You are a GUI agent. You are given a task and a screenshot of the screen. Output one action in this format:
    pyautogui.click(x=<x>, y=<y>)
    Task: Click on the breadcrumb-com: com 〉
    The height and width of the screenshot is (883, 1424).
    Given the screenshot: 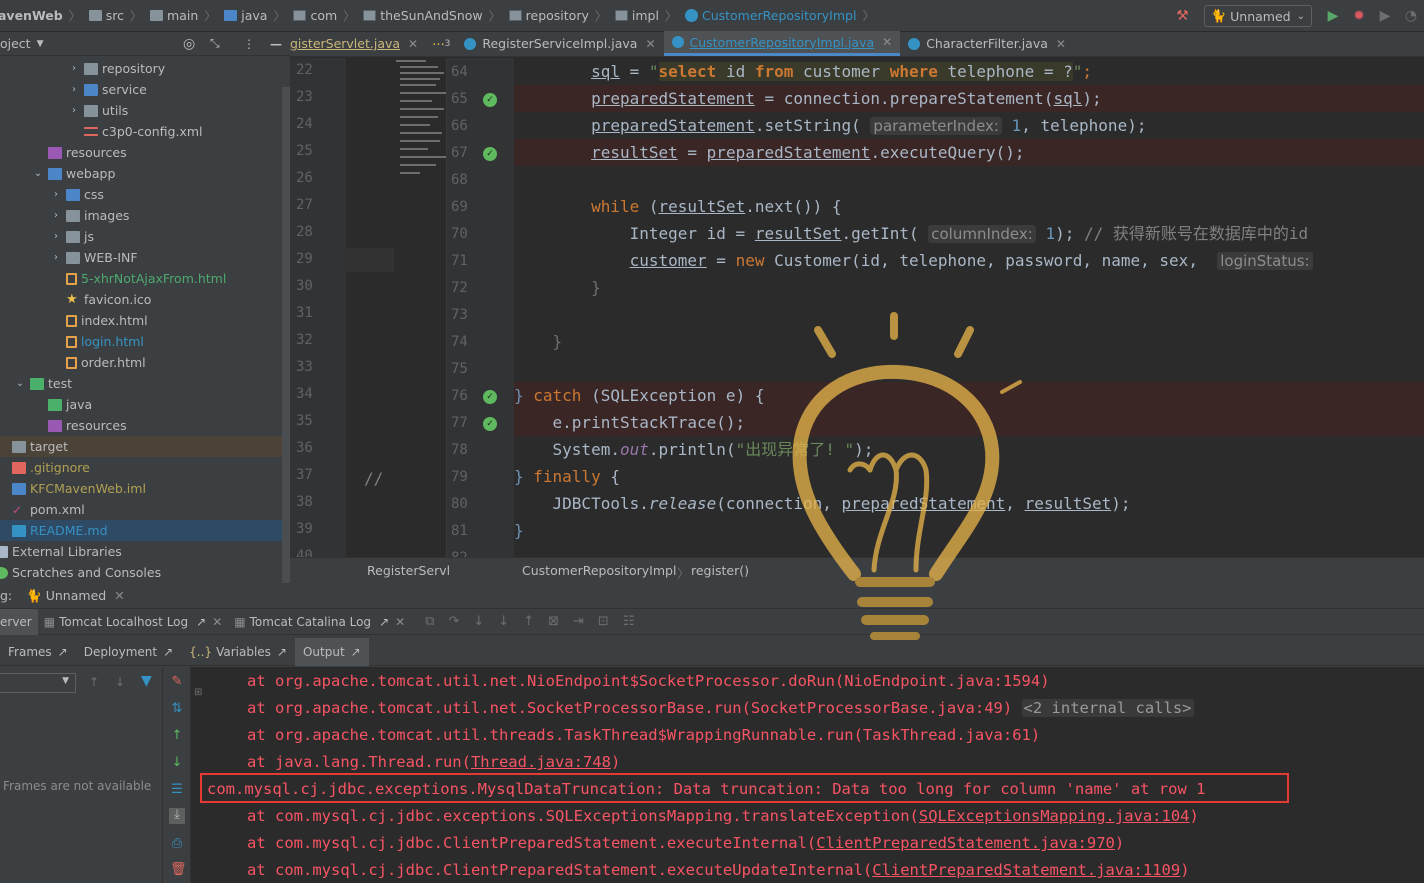 What is the action you would take?
    pyautogui.click(x=320, y=15)
    